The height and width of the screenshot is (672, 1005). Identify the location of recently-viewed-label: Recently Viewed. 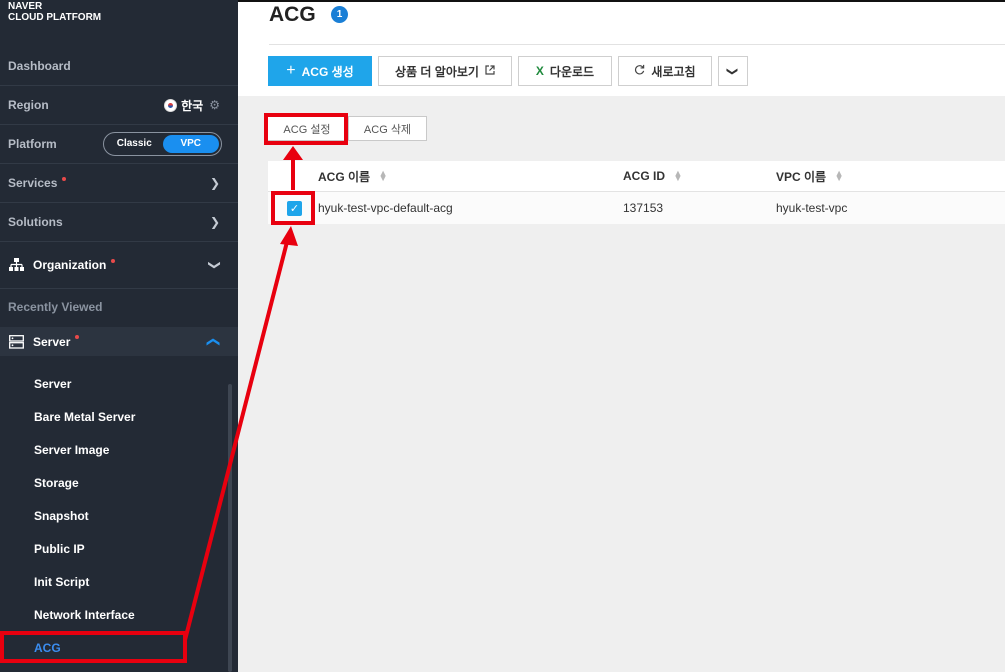
(55, 307).